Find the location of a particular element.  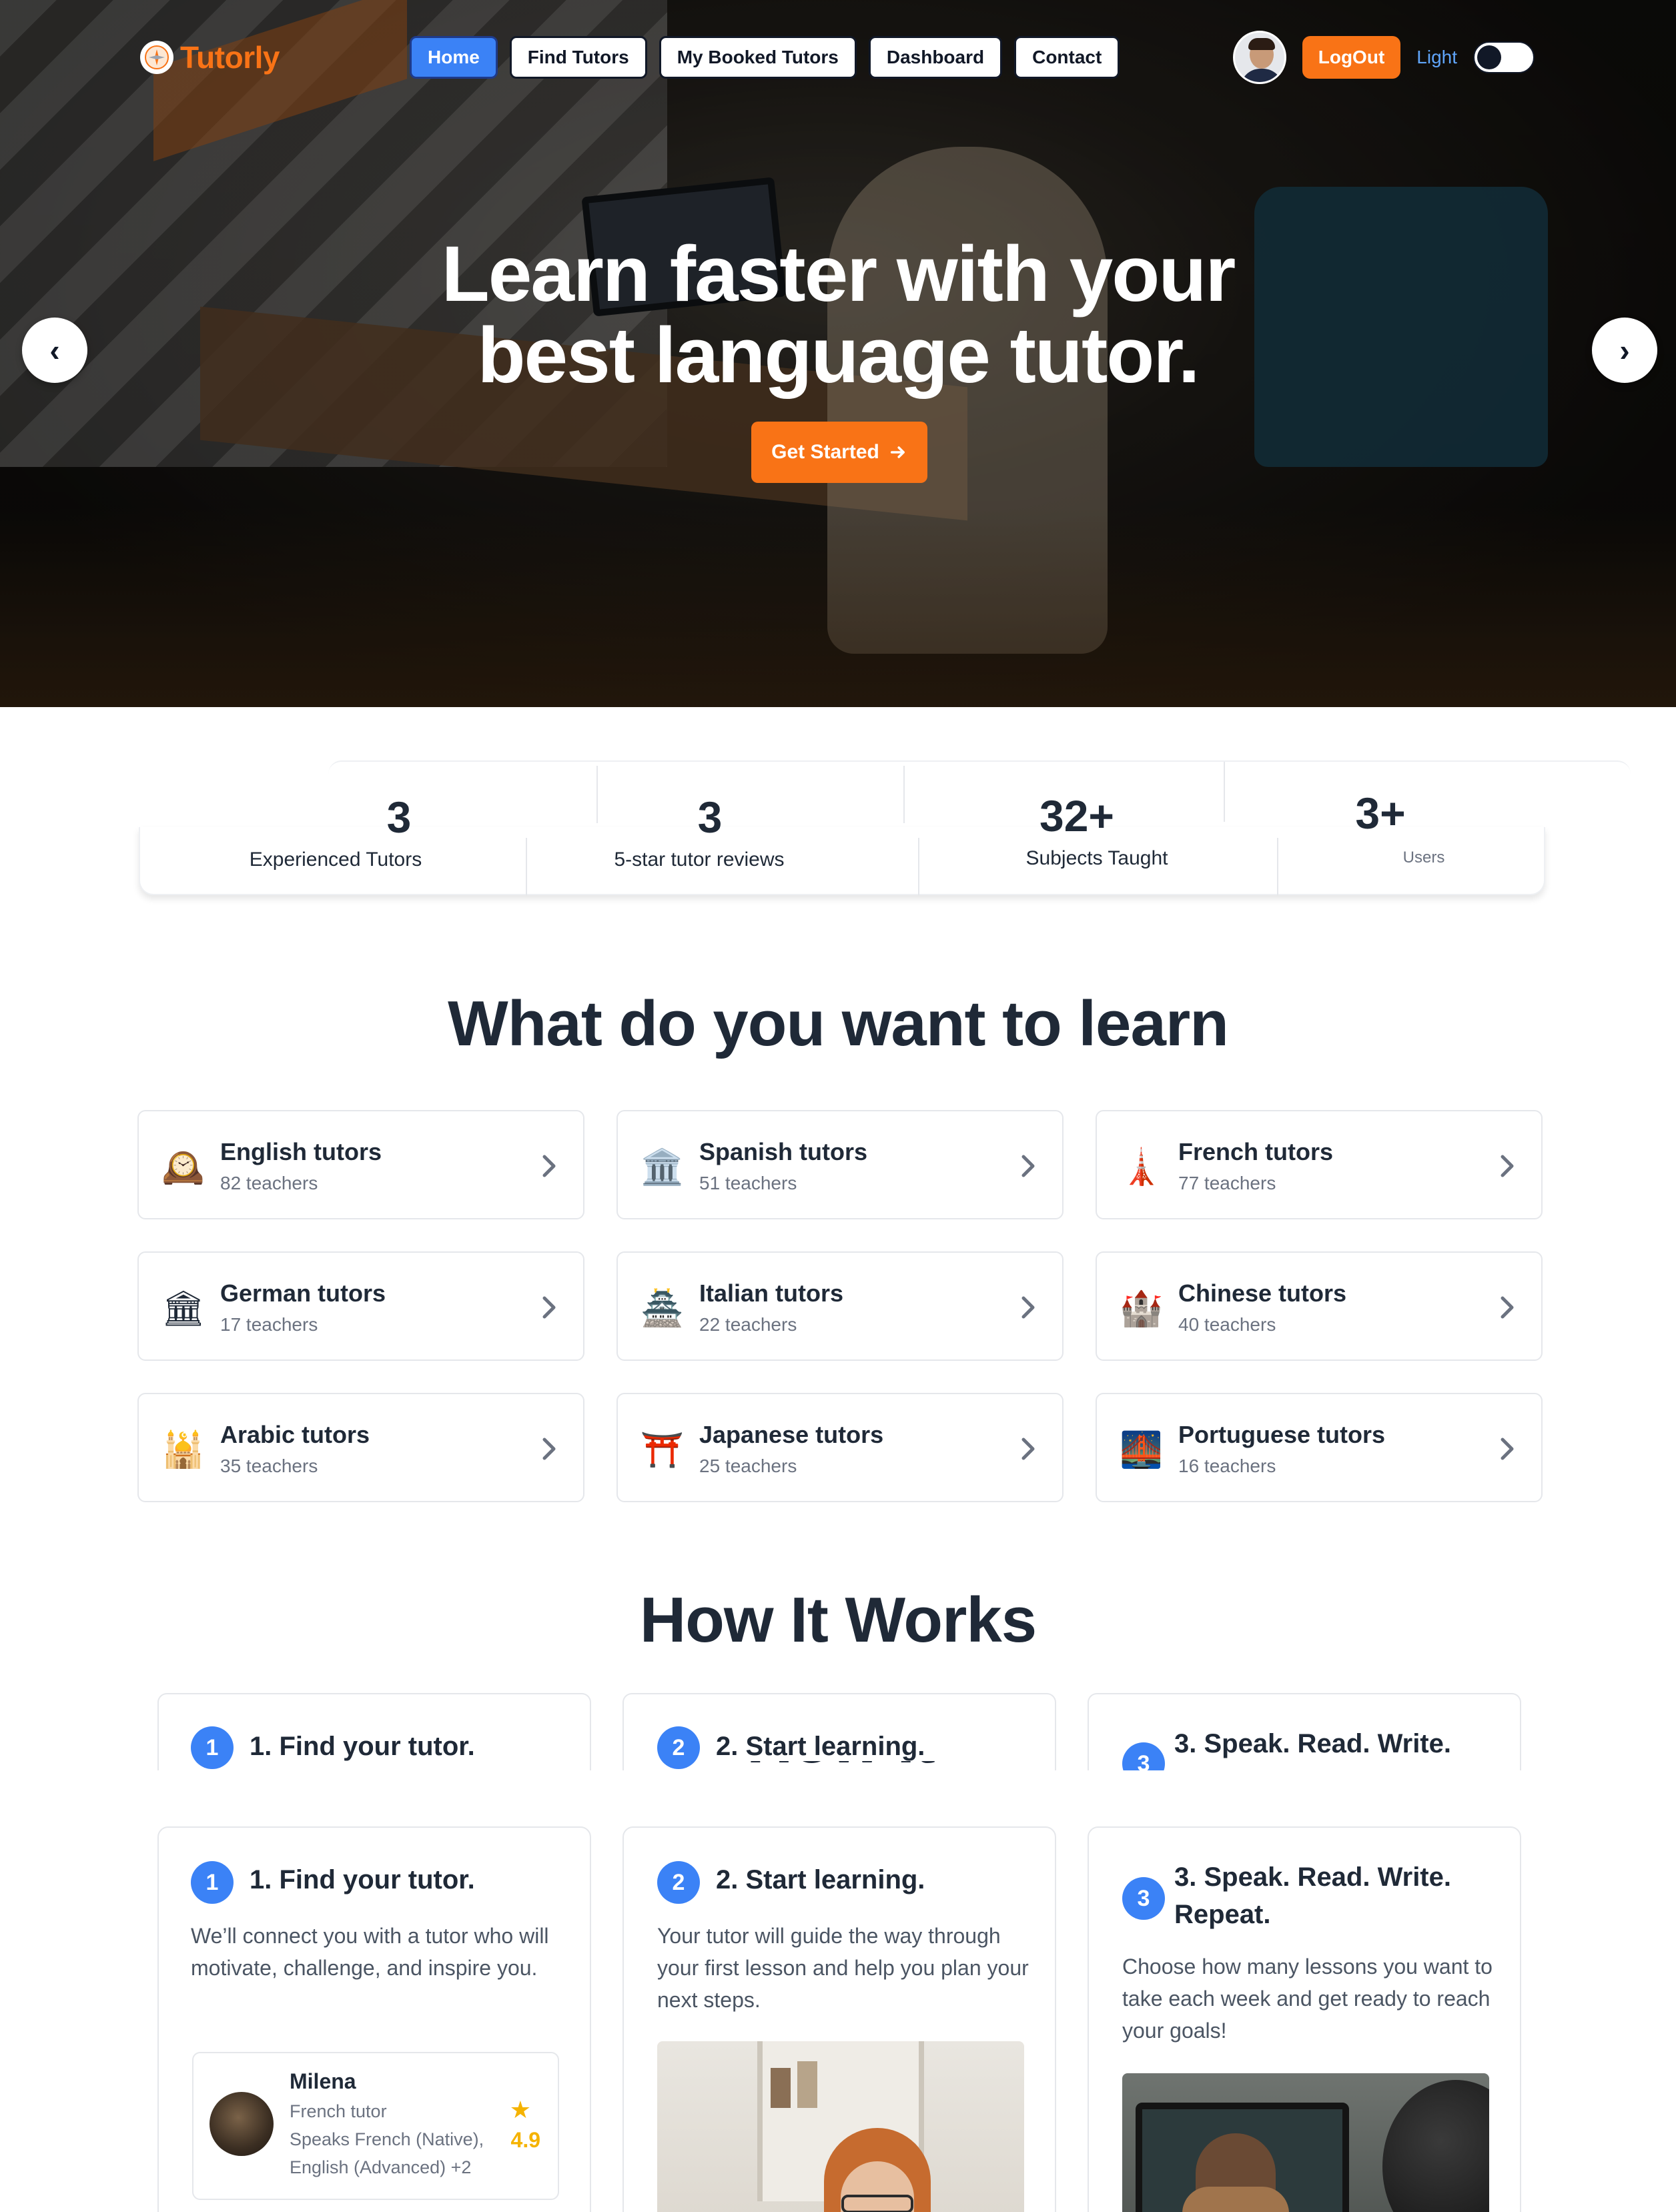

category-card-japanese: ⛩️ Japanese tutors 25 teachers is located at coordinates (840, 1447).